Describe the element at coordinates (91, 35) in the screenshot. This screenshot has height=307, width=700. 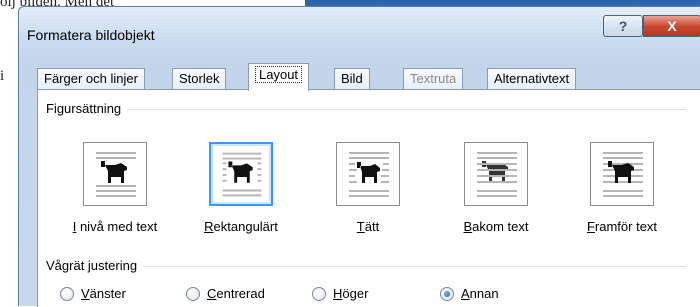
I see `dialog-title: Formatera bildobjekt` at that location.